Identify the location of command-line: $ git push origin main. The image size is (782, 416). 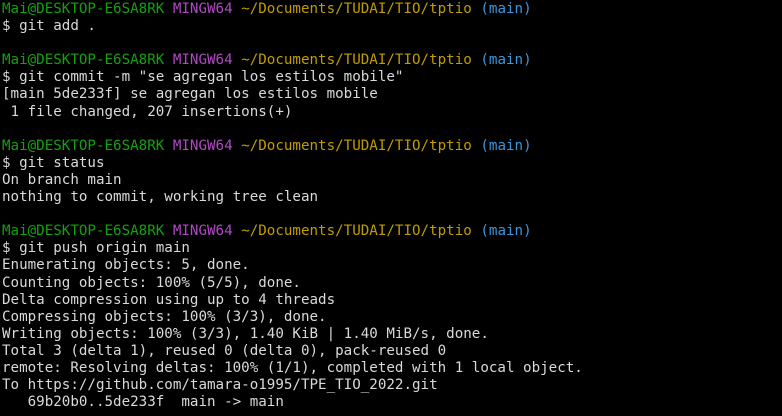
(392, 248).